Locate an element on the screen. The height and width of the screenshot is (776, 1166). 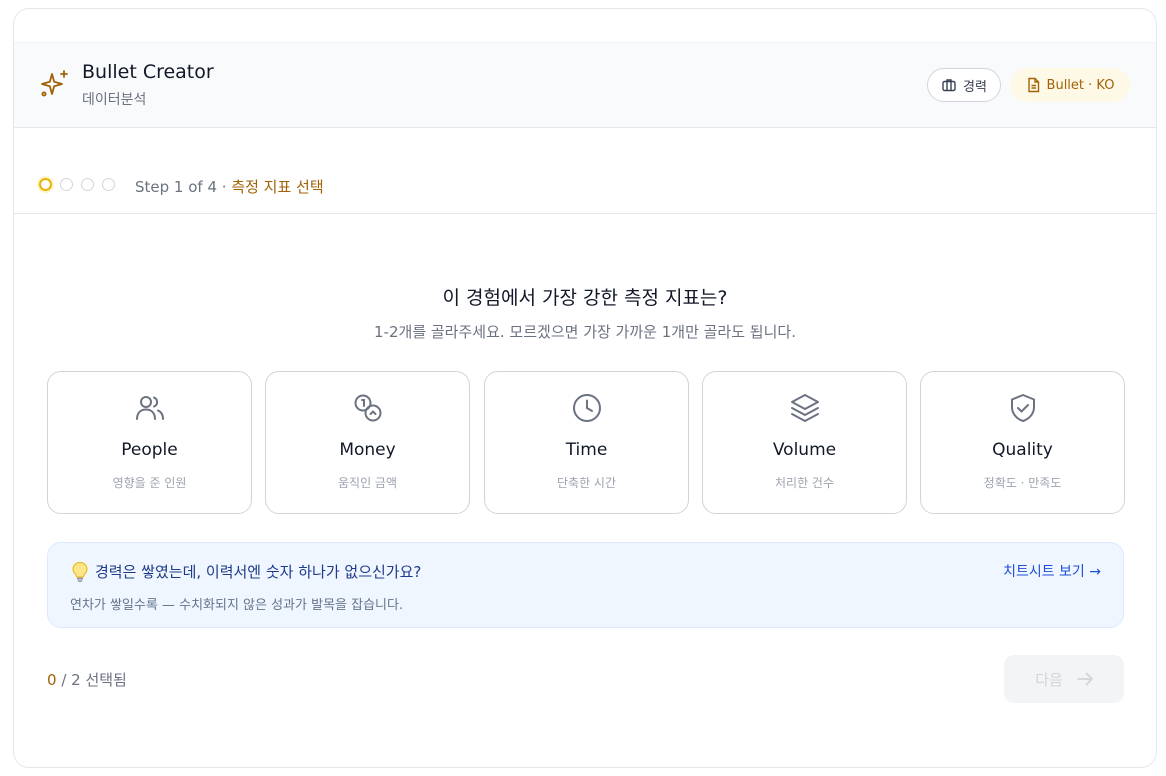
selection-counter: 0 / 2 선택됨 is located at coordinates (87, 679).